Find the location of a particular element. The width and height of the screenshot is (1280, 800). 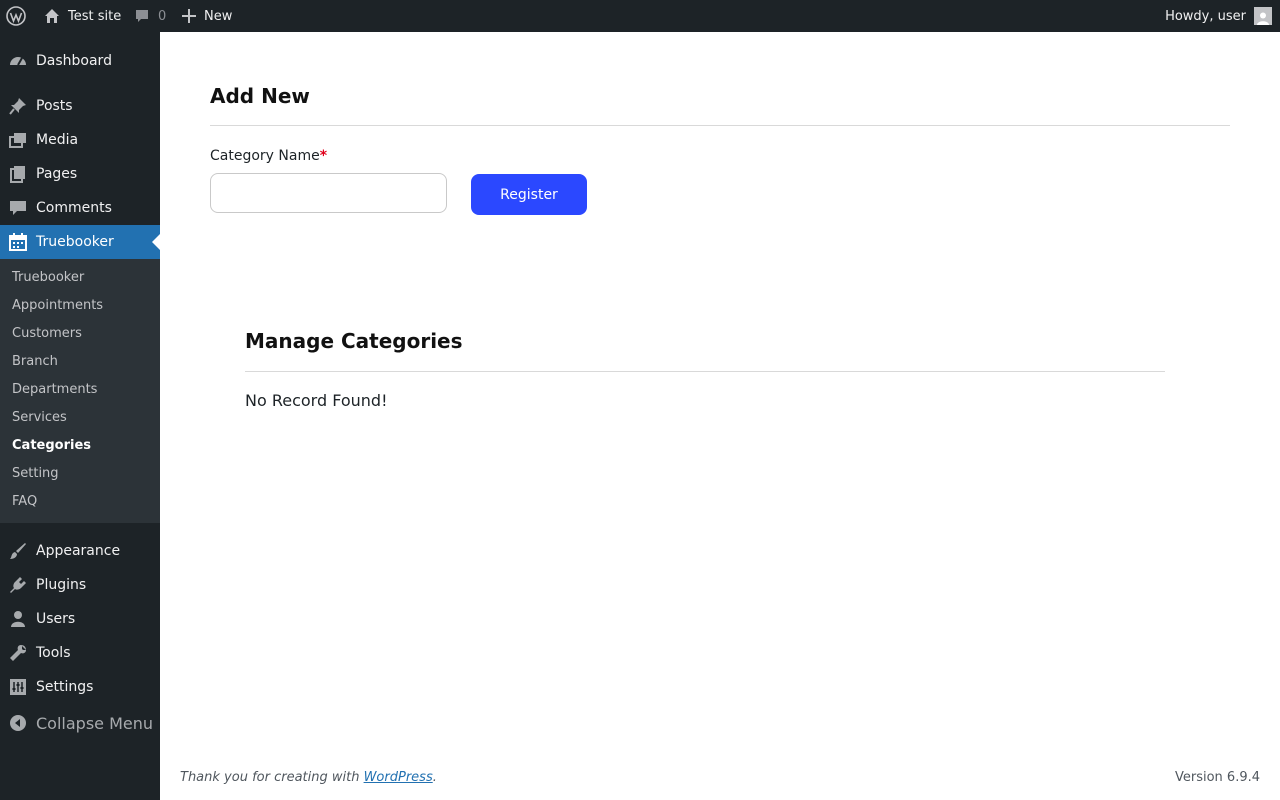

comment-icon is located at coordinates (18, 208).